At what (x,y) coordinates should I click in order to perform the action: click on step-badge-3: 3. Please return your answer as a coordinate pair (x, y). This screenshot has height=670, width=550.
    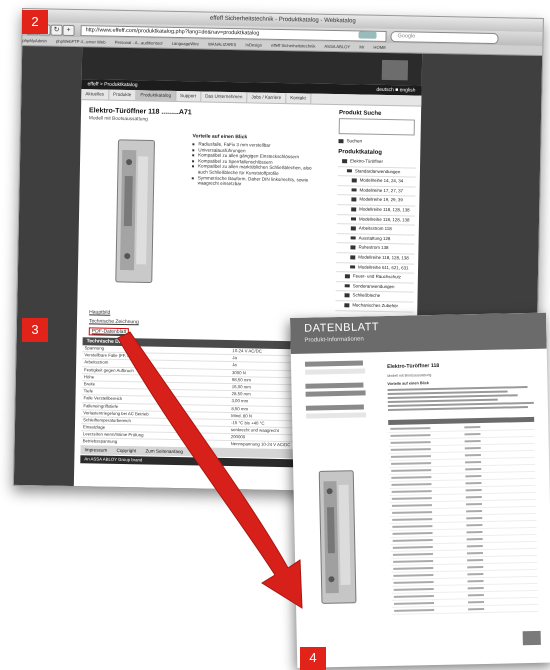
    Looking at the image, I should click on (35, 330).